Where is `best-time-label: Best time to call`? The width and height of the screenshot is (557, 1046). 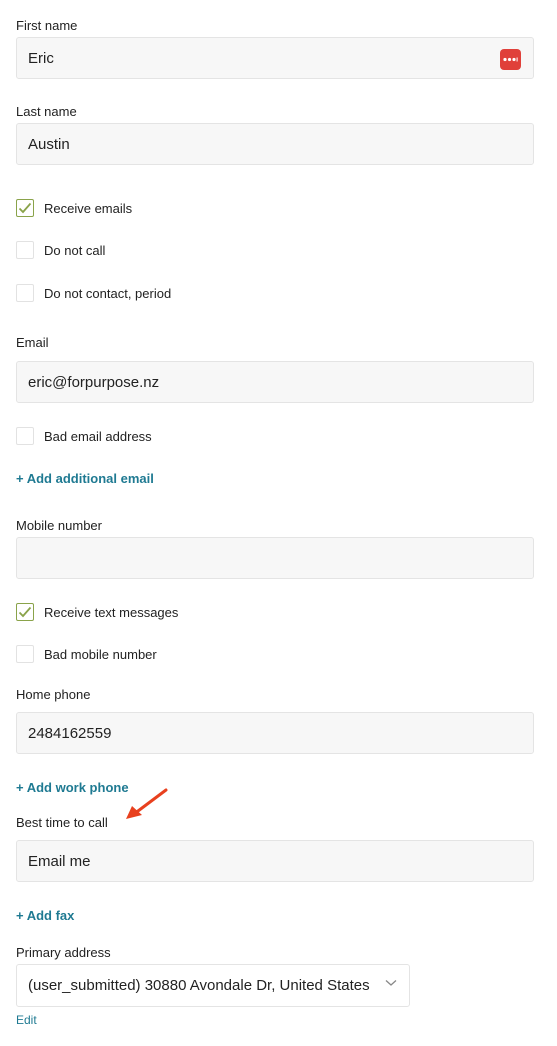 best-time-label: Best time to call is located at coordinates (62, 822).